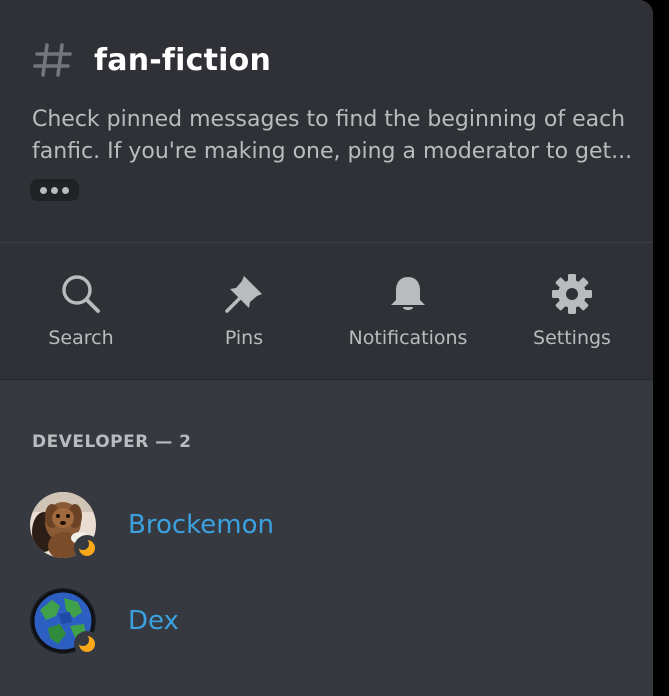  I want to click on member-item-dex: Dex, so click(330, 621).